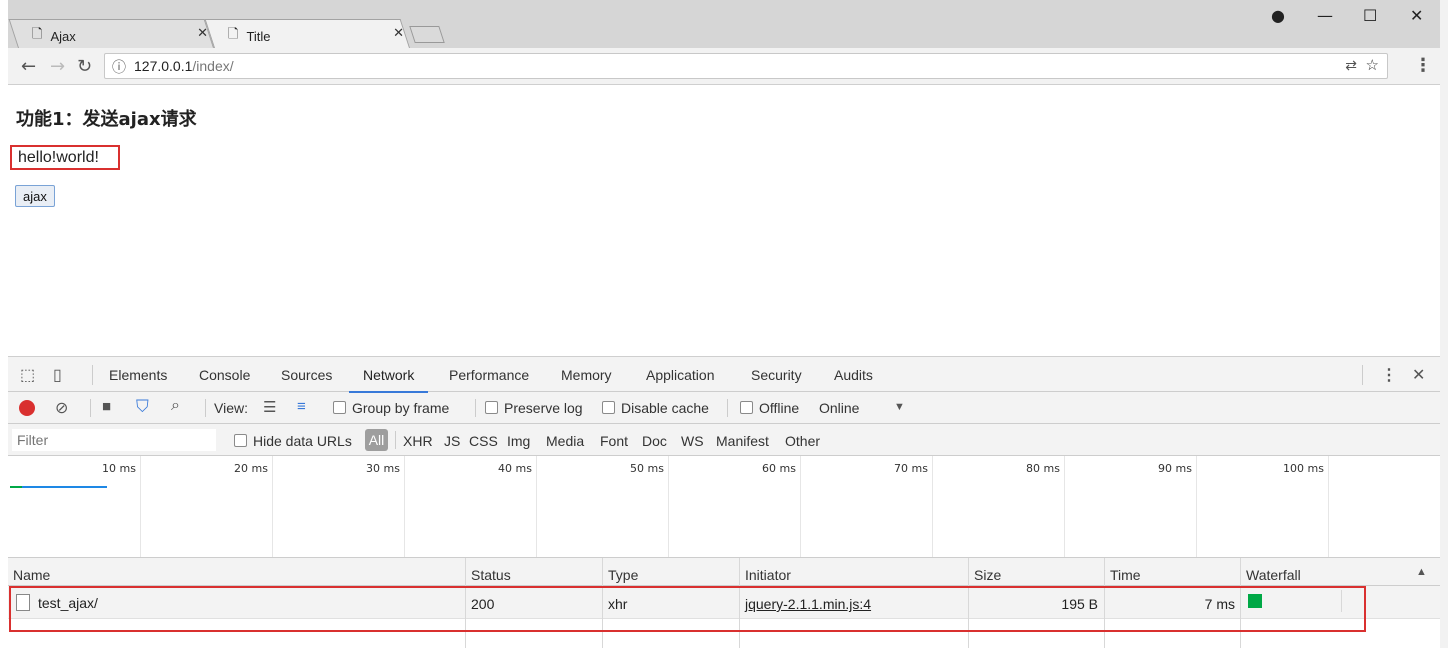 This screenshot has height=648, width=1448. Describe the element at coordinates (398, 33) in the screenshot. I see `tab-close-icon: ✕` at that location.